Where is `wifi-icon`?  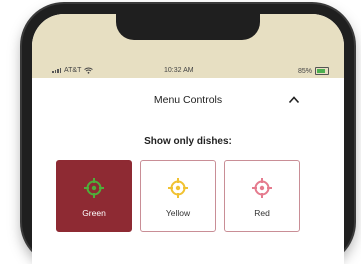 wifi-icon is located at coordinates (89, 70).